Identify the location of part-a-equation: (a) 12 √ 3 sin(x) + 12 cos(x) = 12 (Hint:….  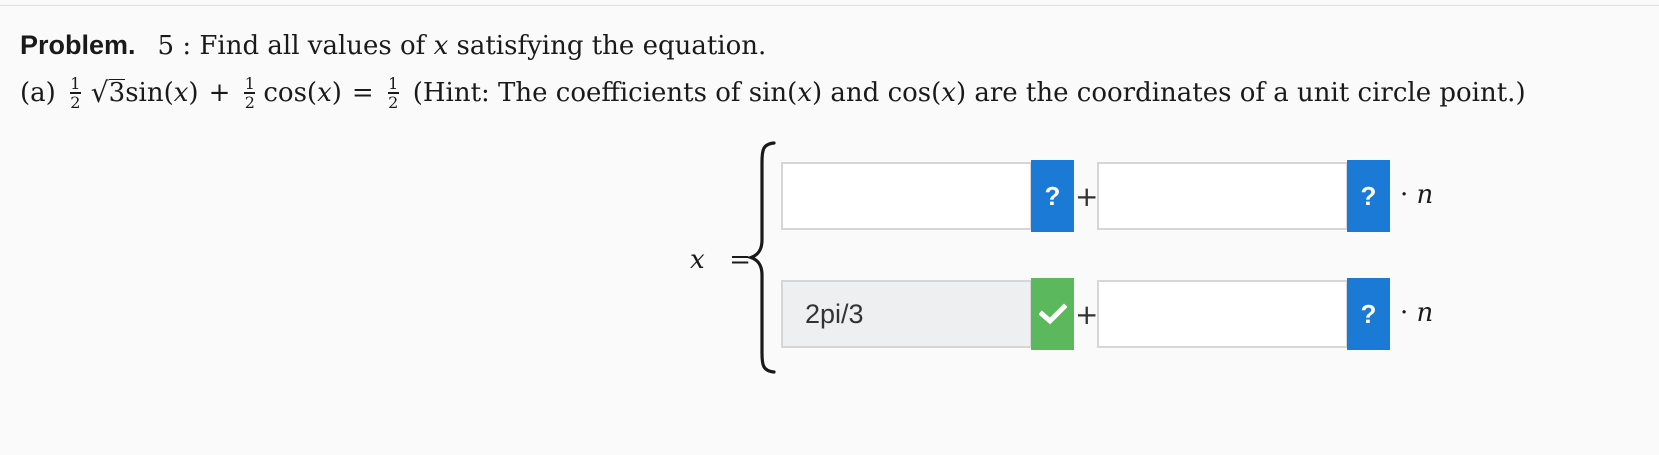
(773, 93).